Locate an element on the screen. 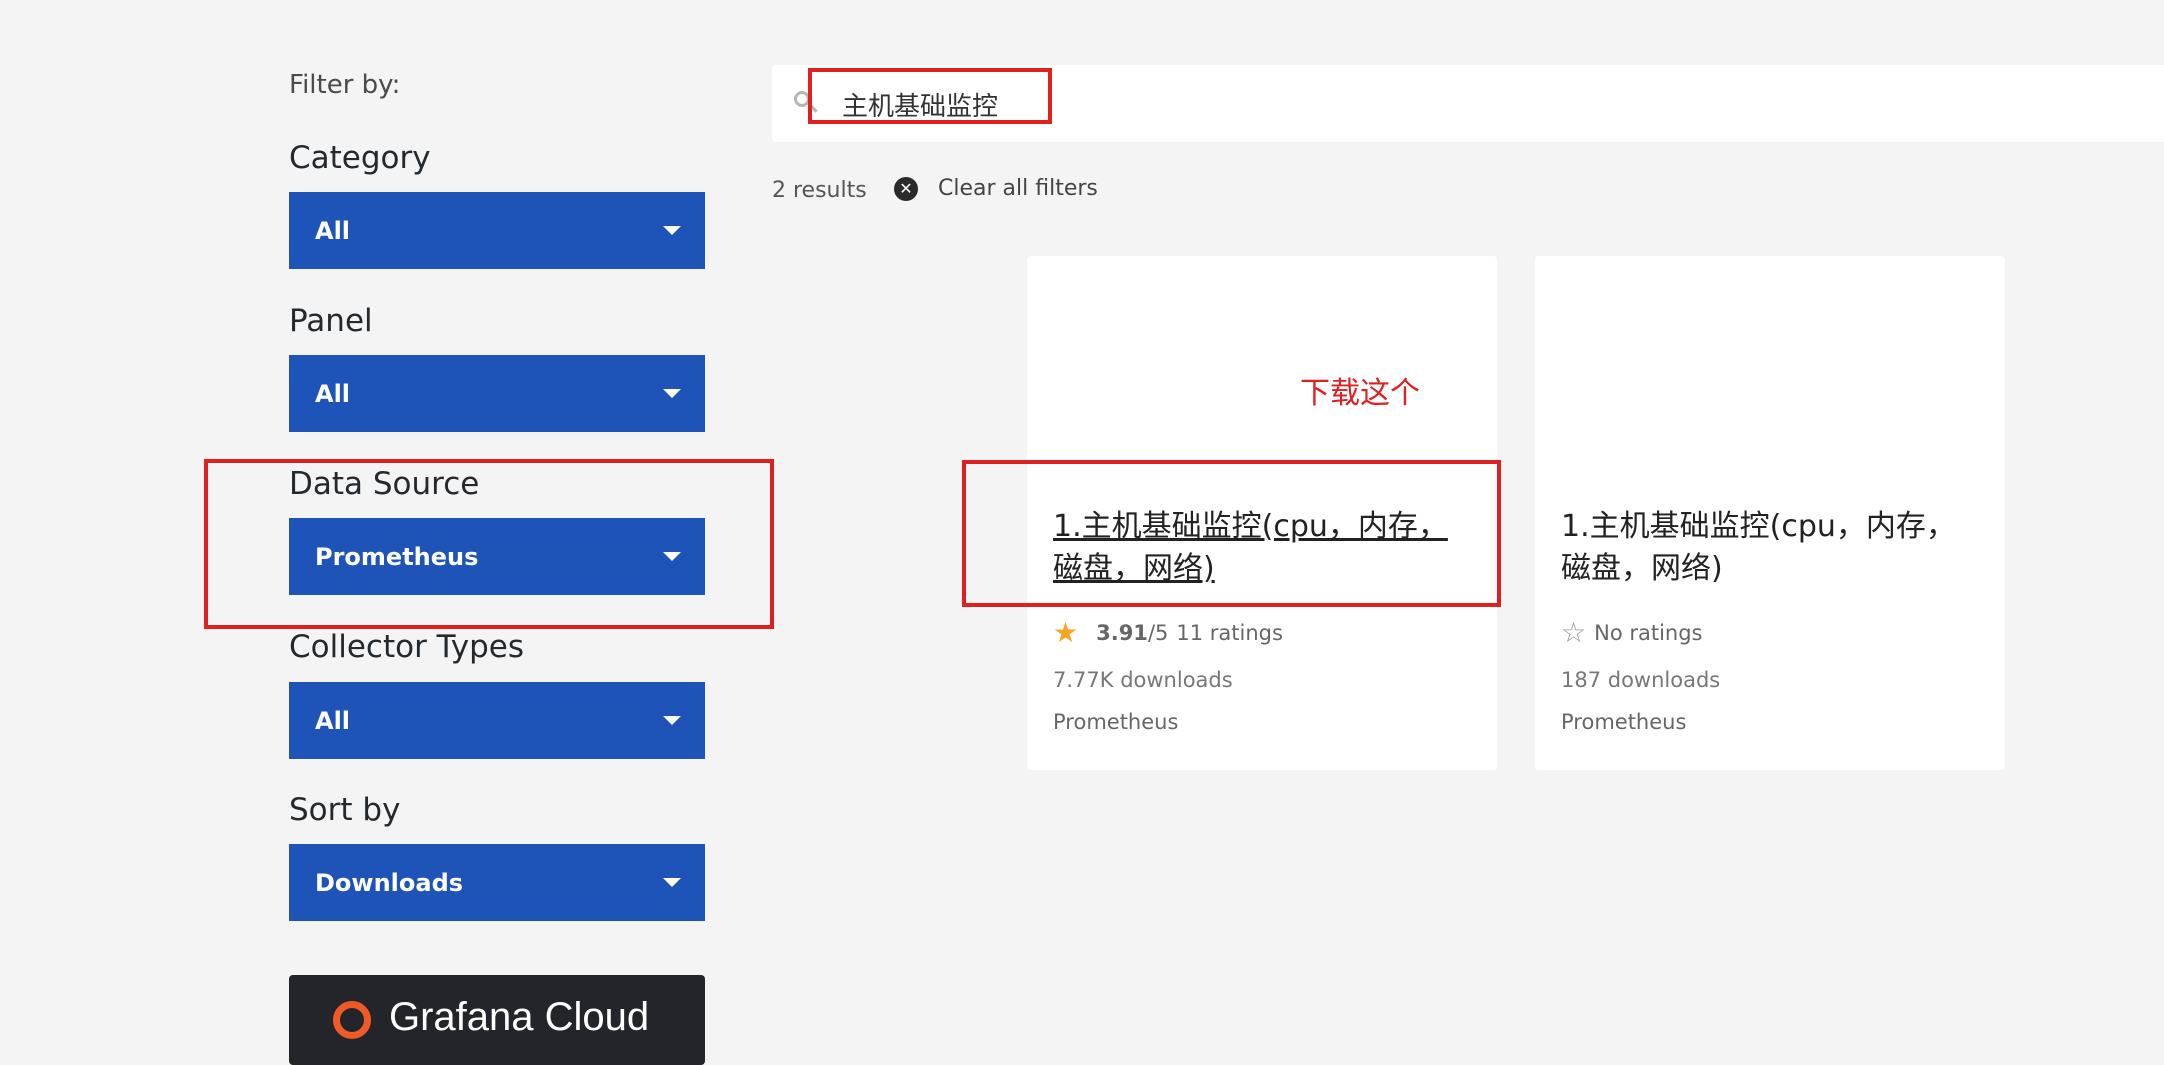  filter-by-label: Filter by: is located at coordinates (345, 85).